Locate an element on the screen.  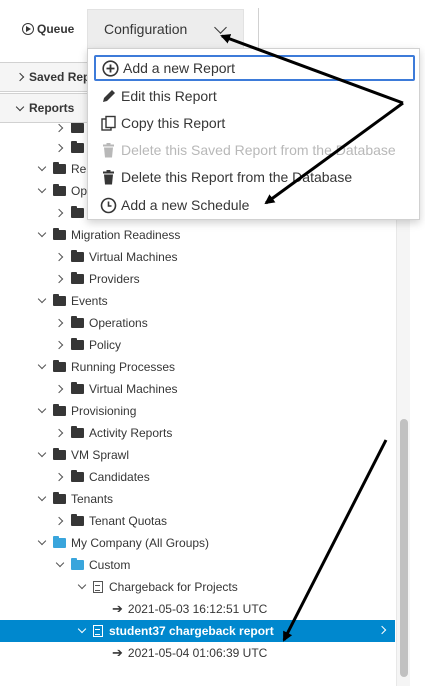
tree-node-label: Candidates is located at coordinates (119, 477).